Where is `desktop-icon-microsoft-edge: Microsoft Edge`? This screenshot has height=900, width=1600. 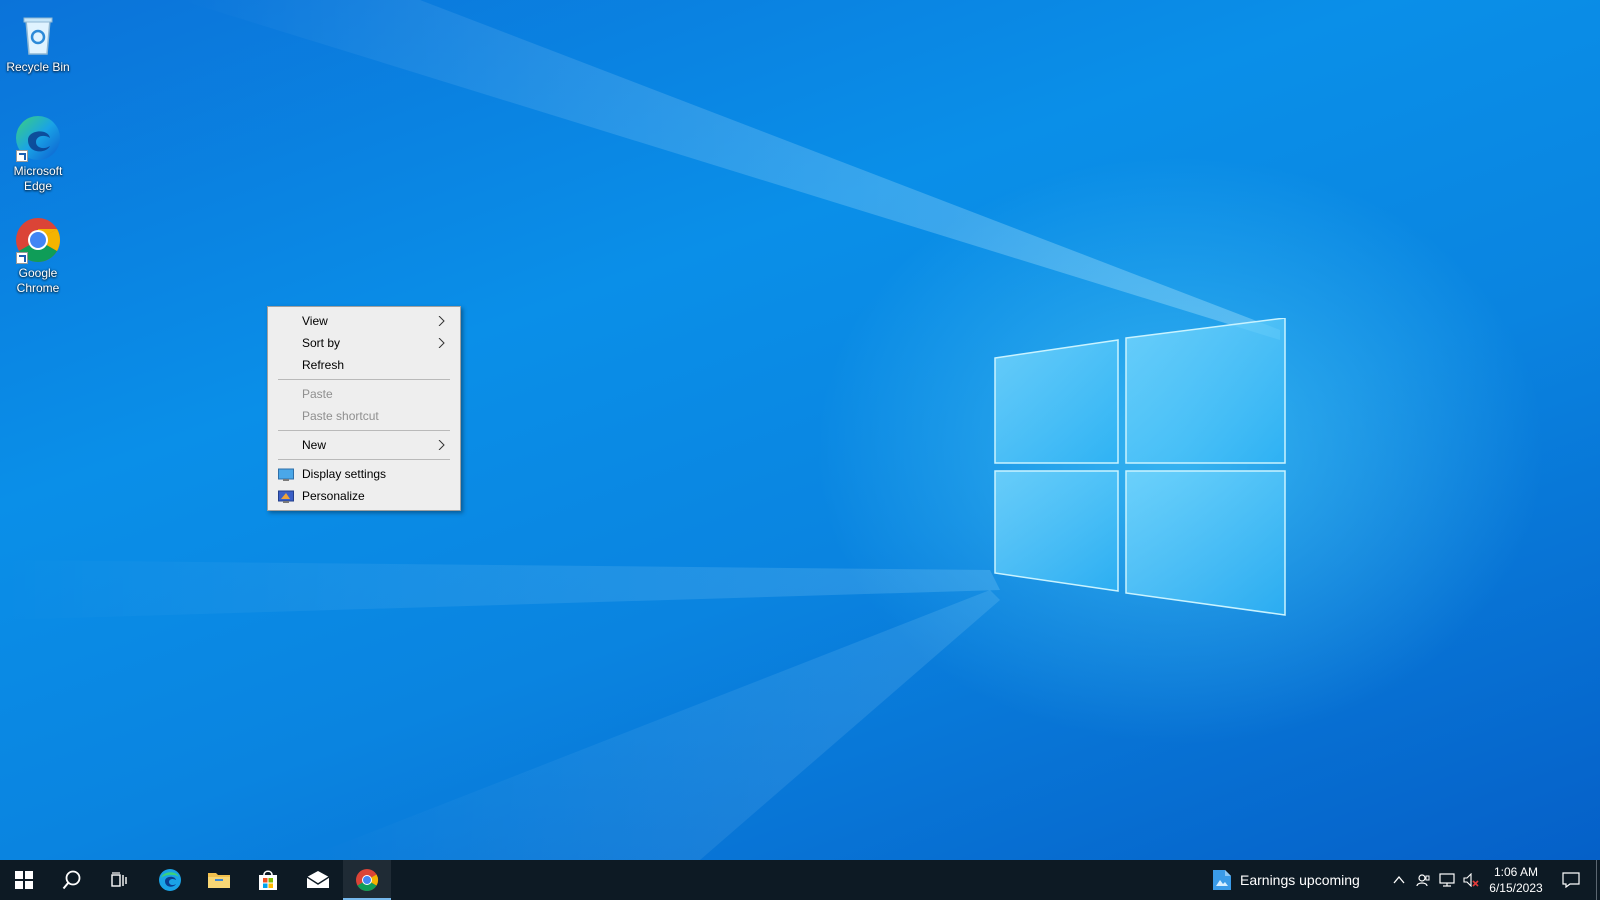
desktop-icon-microsoft-edge: Microsoft Edge is located at coordinates (38, 151).